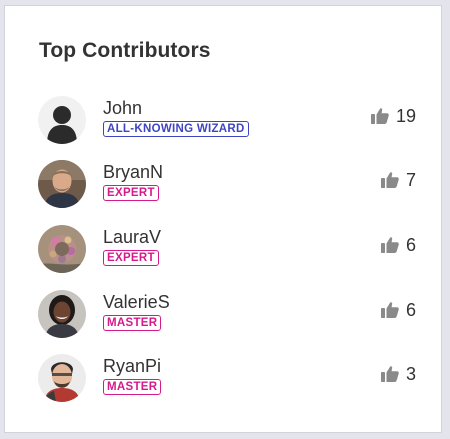 Image resolution: width=450 pixels, height=439 pixels. Describe the element at coordinates (132, 366) in the screenshot. I see `contributor-name: RyanPi` at that location.